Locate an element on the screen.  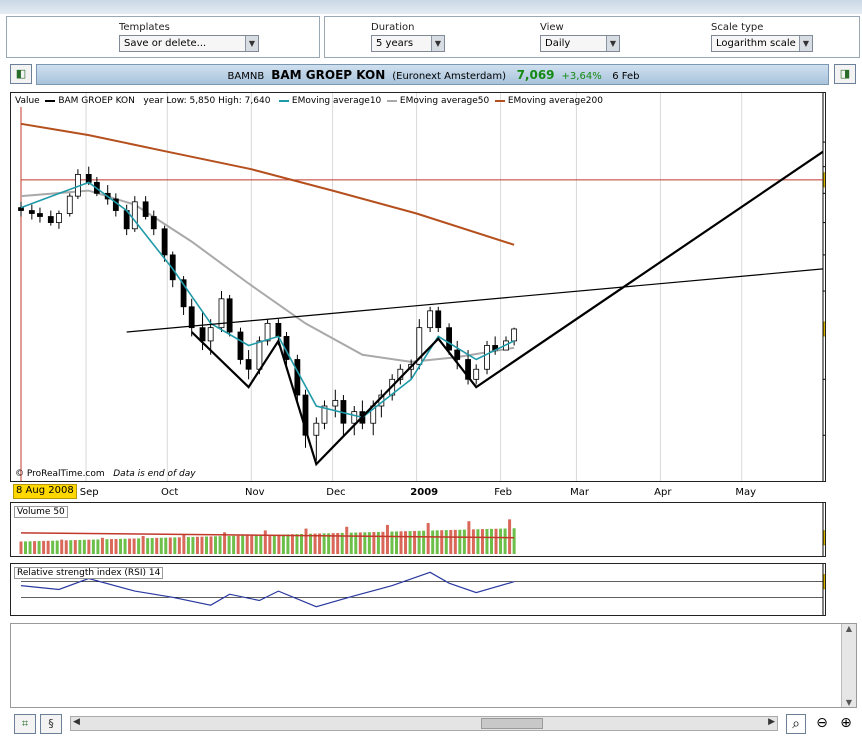
volume-label: Volume 50 is located at coordinates (41, 512).